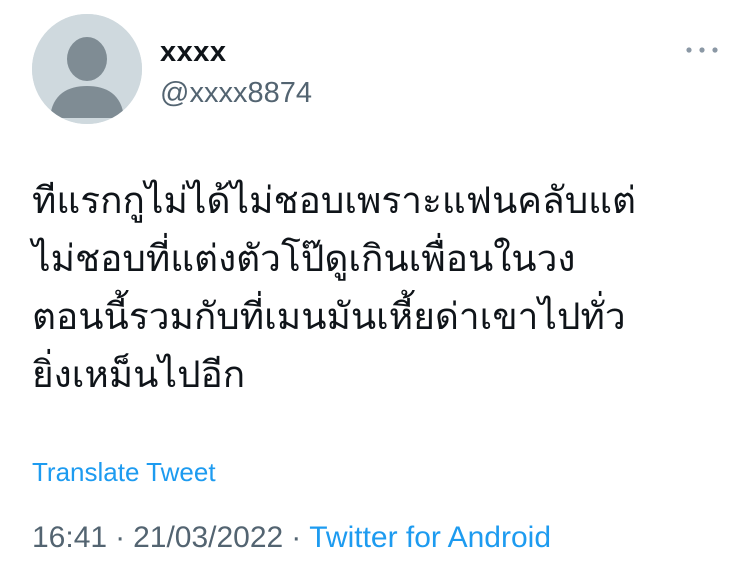  Describe the element at coordinates (430, 537) in the screenshot. I see `tweet-source-link: Twitter for Android` at that location.